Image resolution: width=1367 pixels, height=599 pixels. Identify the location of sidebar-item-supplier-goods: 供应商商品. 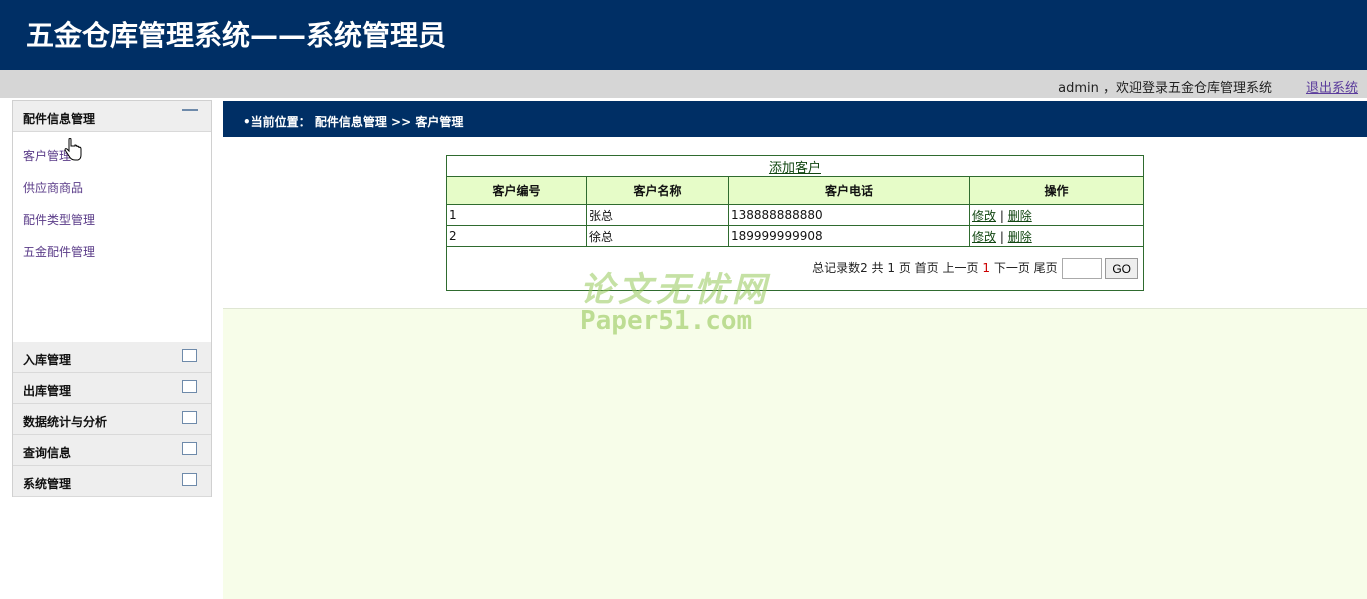
(112, 195).